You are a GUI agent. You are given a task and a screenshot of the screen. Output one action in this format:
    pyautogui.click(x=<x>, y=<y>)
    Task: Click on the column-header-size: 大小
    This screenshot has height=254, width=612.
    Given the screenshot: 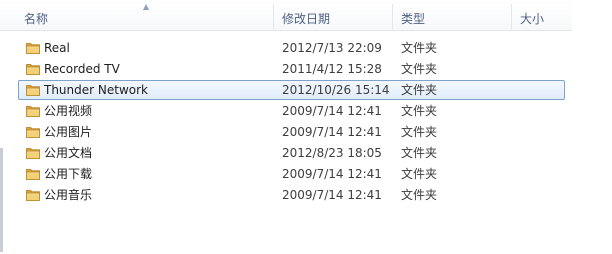 What is the action you would take?
    pyautogui.click(x=546, y=15)
    